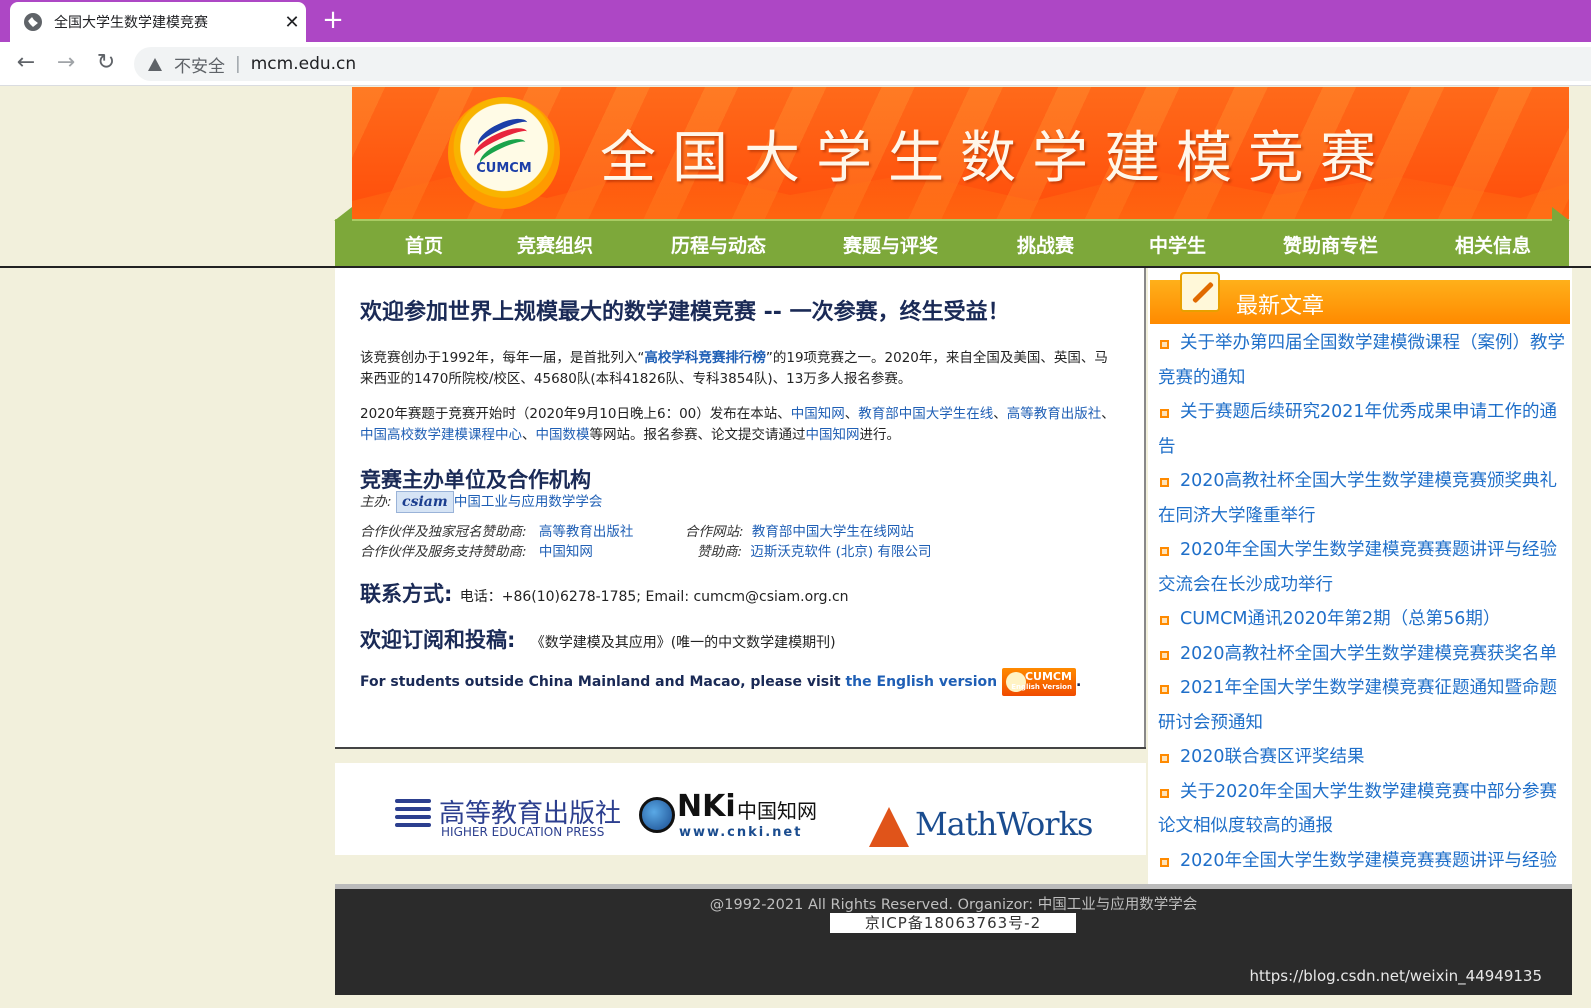 The height and width of the screenshot is (1008, 1591). What do you see at coordinates (1177, 244) in the screenshot?
I see `nav-item-highschool: 中学生` at bounding box center [1177, 244].